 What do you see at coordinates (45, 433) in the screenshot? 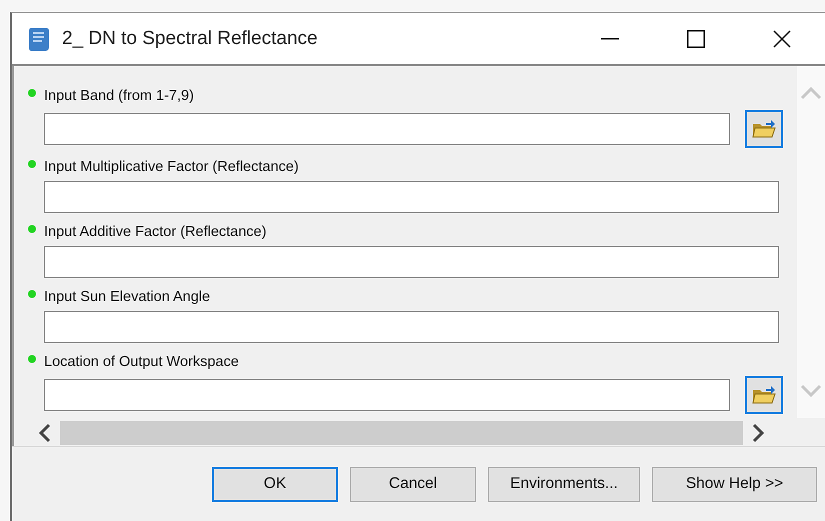
I see `scroll-left-icon` at bounding box center [45, 433].